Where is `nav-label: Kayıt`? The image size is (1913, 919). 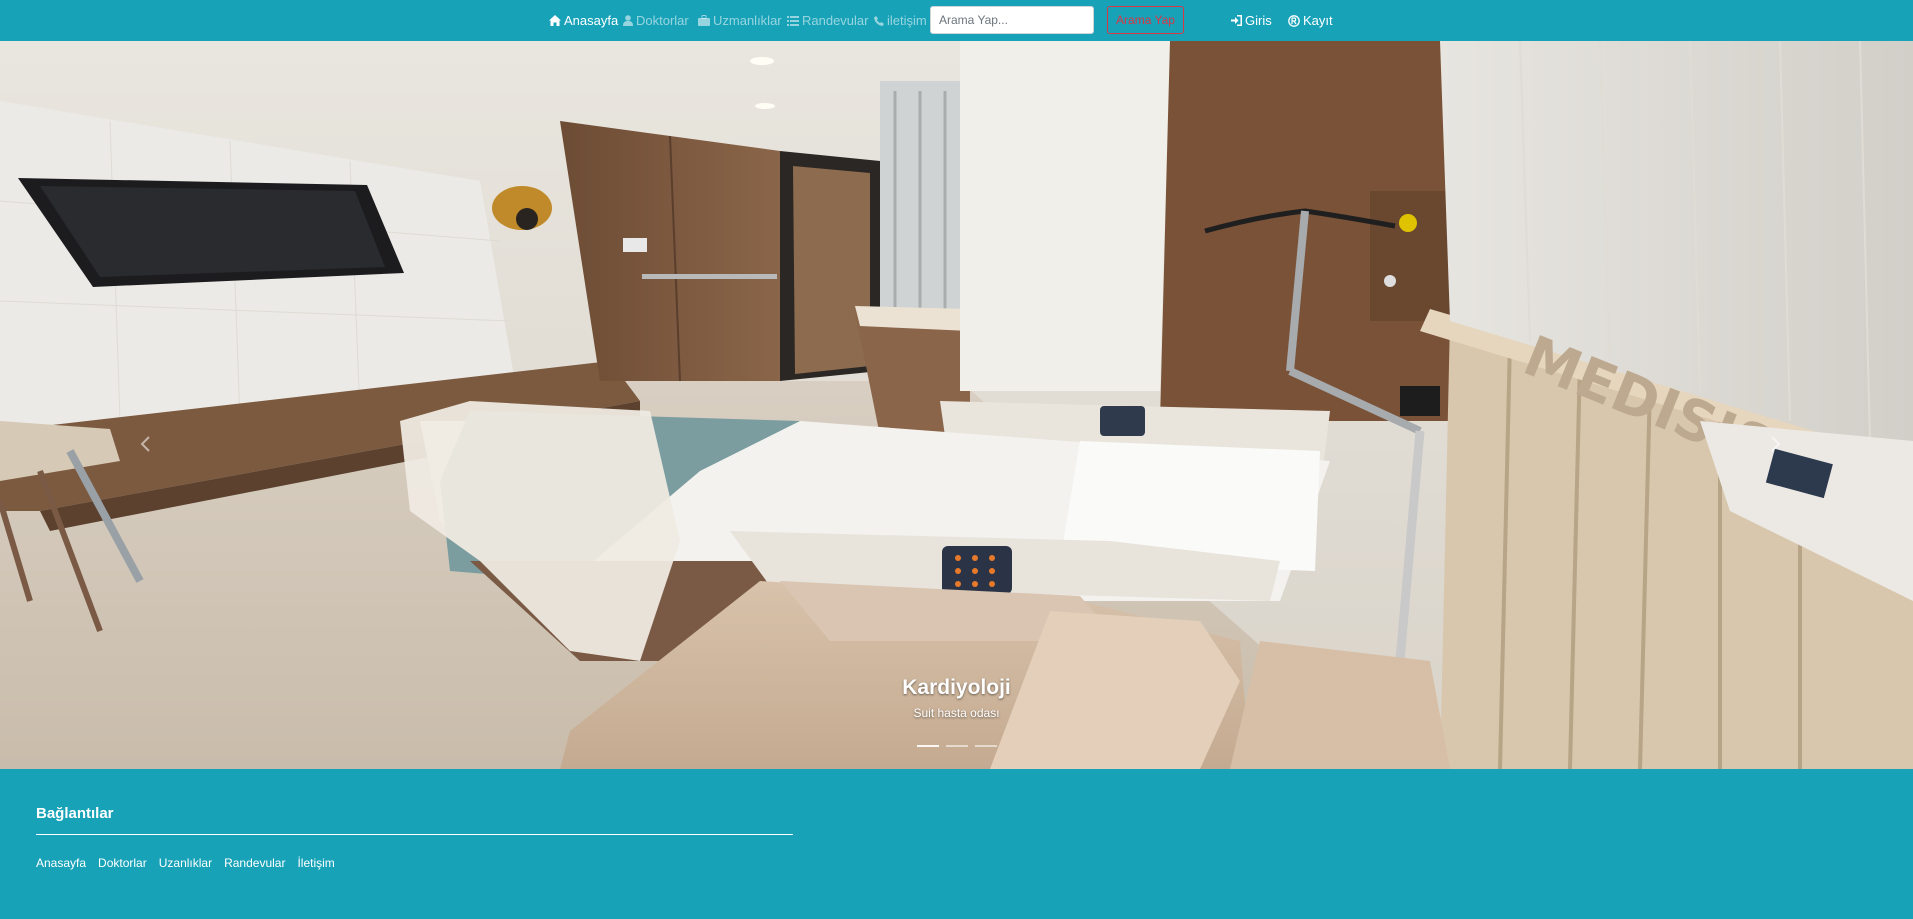
nav-label: Kayıt is located at coordinates (1318, 20).